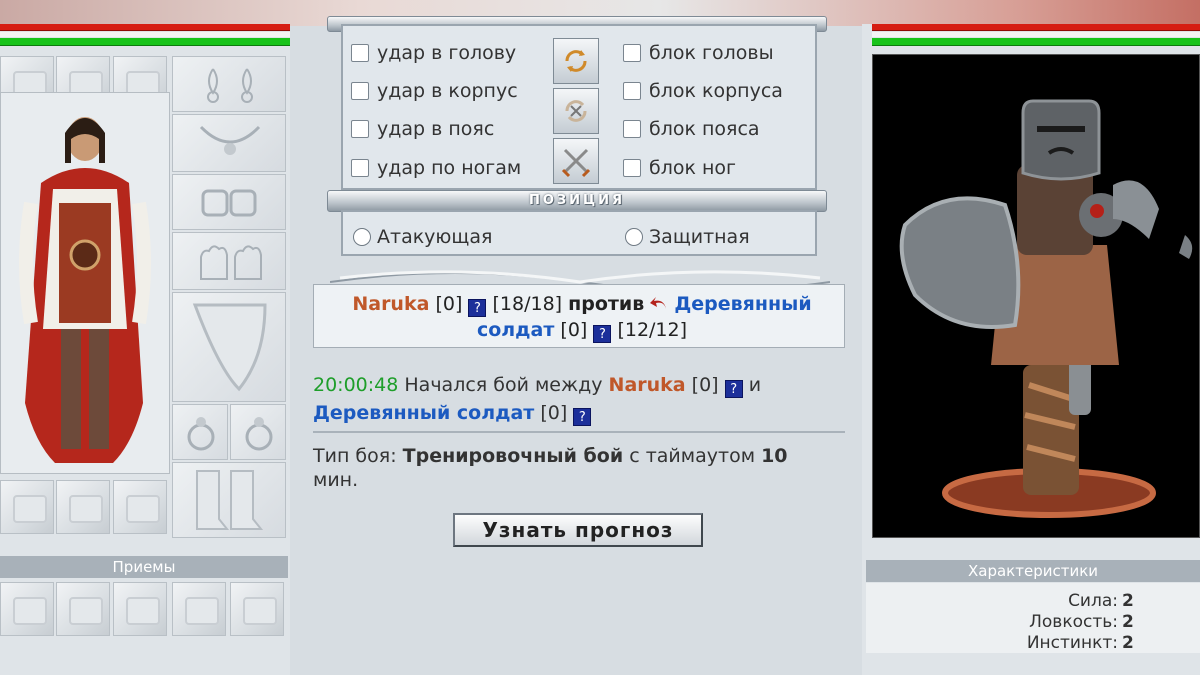  I want to click on enemy-hp-bar, so click(1036, 38).